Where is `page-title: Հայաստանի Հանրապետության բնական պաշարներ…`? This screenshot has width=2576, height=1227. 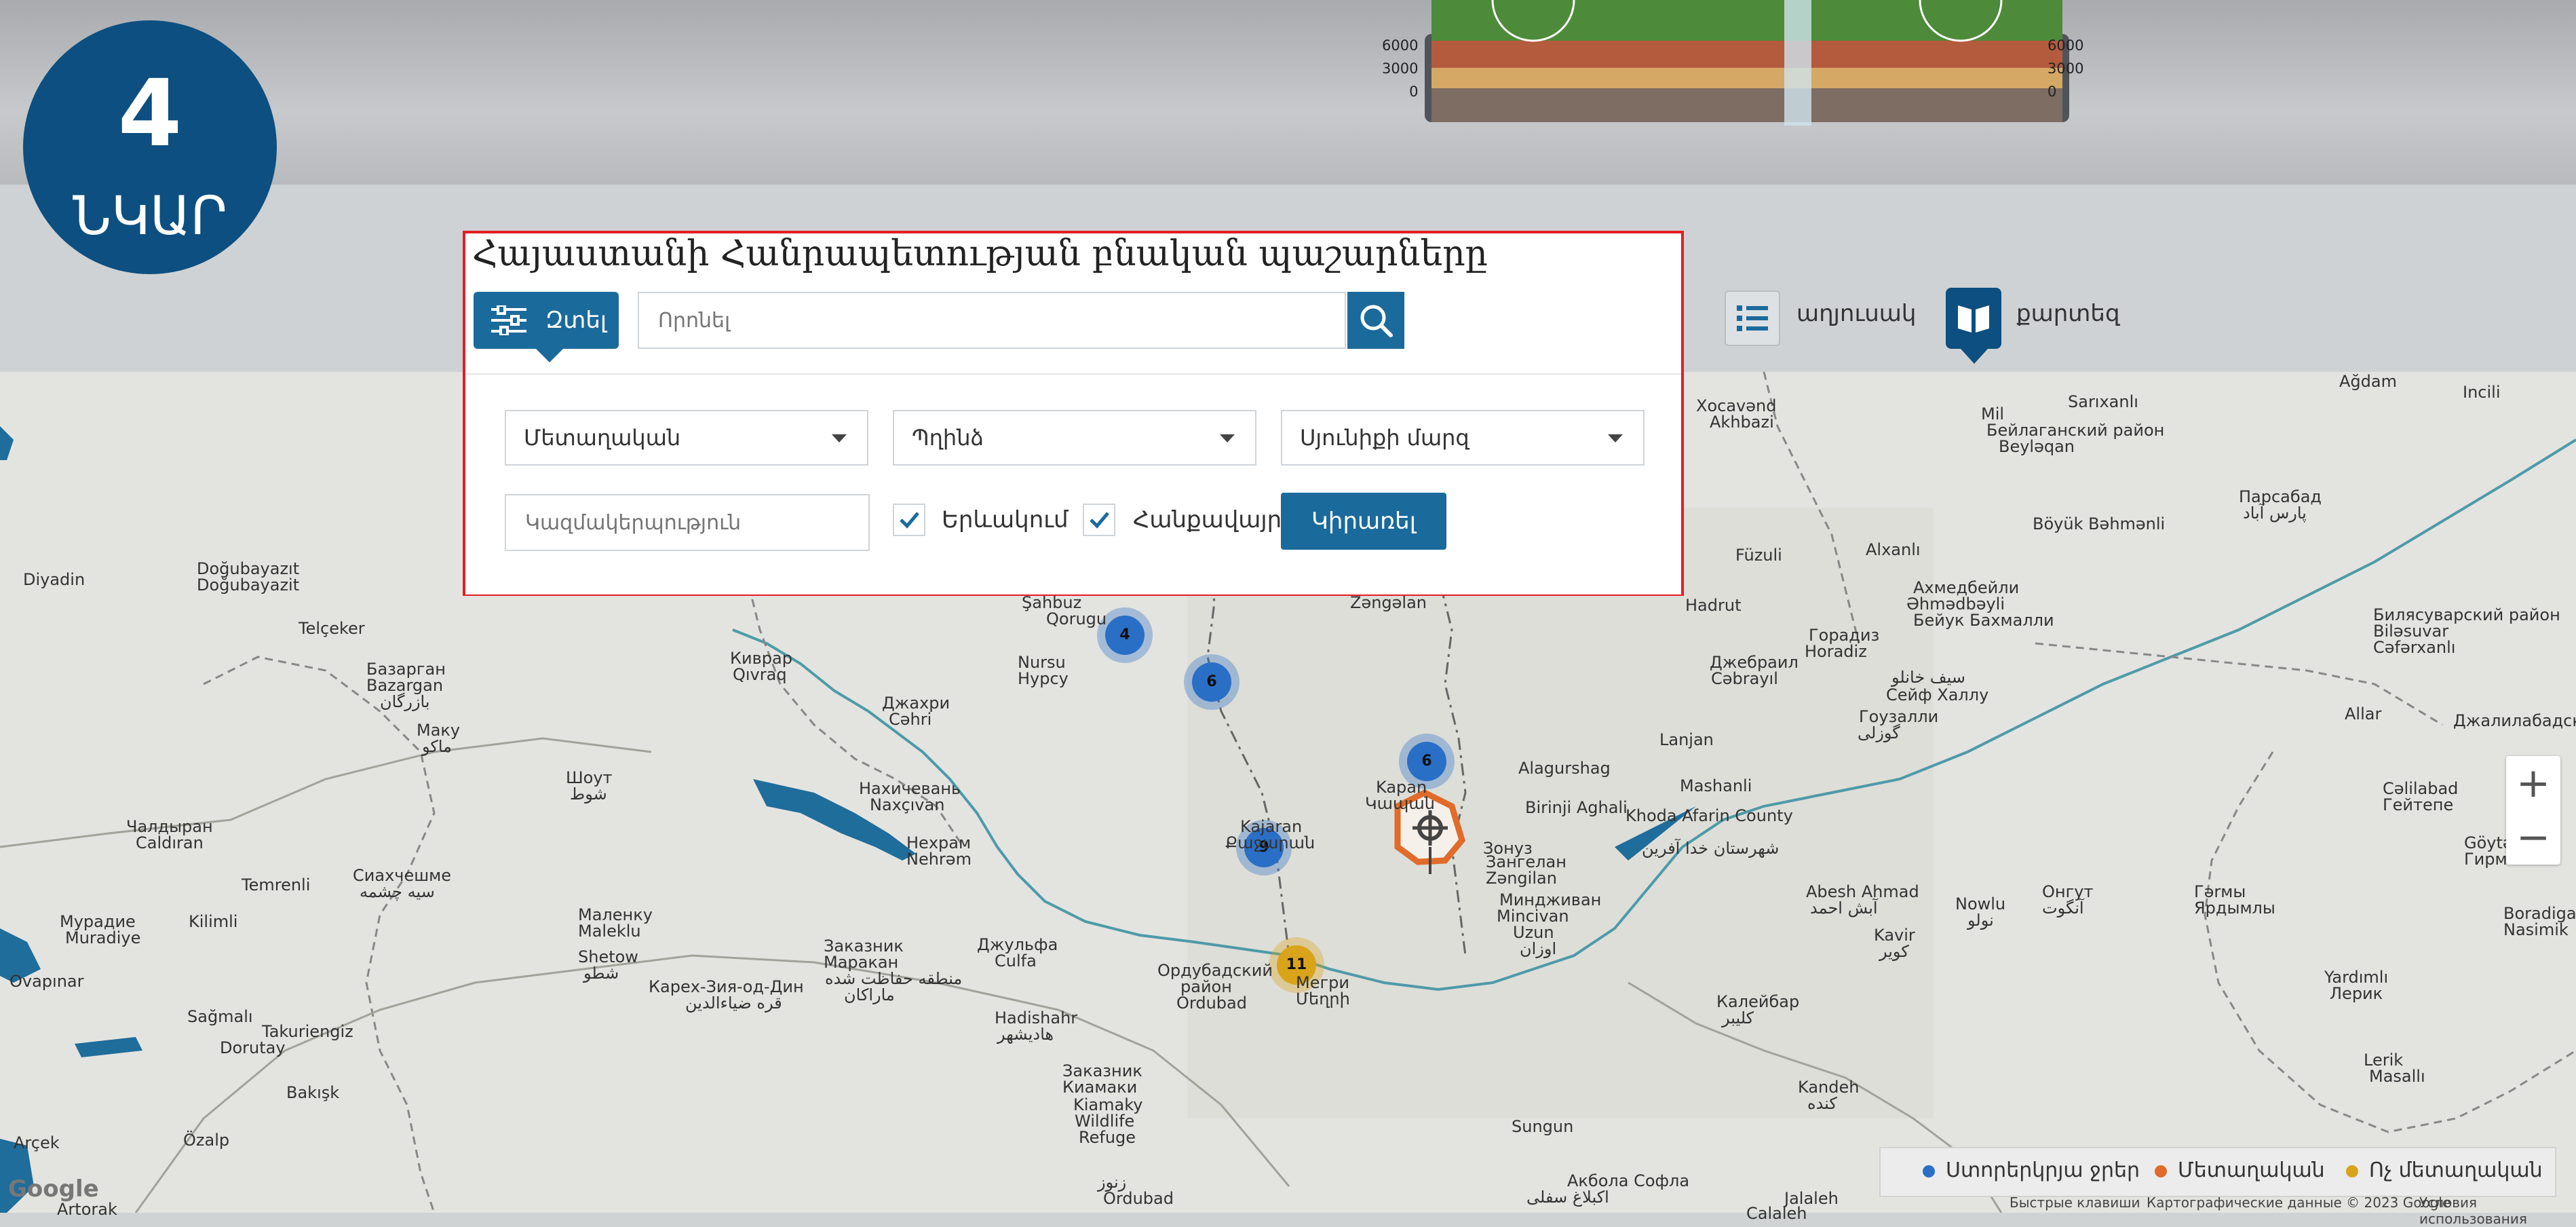
page-title: Հայաստանի Հանրապետության բնական պաշարներ… is located at coordinates (980, 253).